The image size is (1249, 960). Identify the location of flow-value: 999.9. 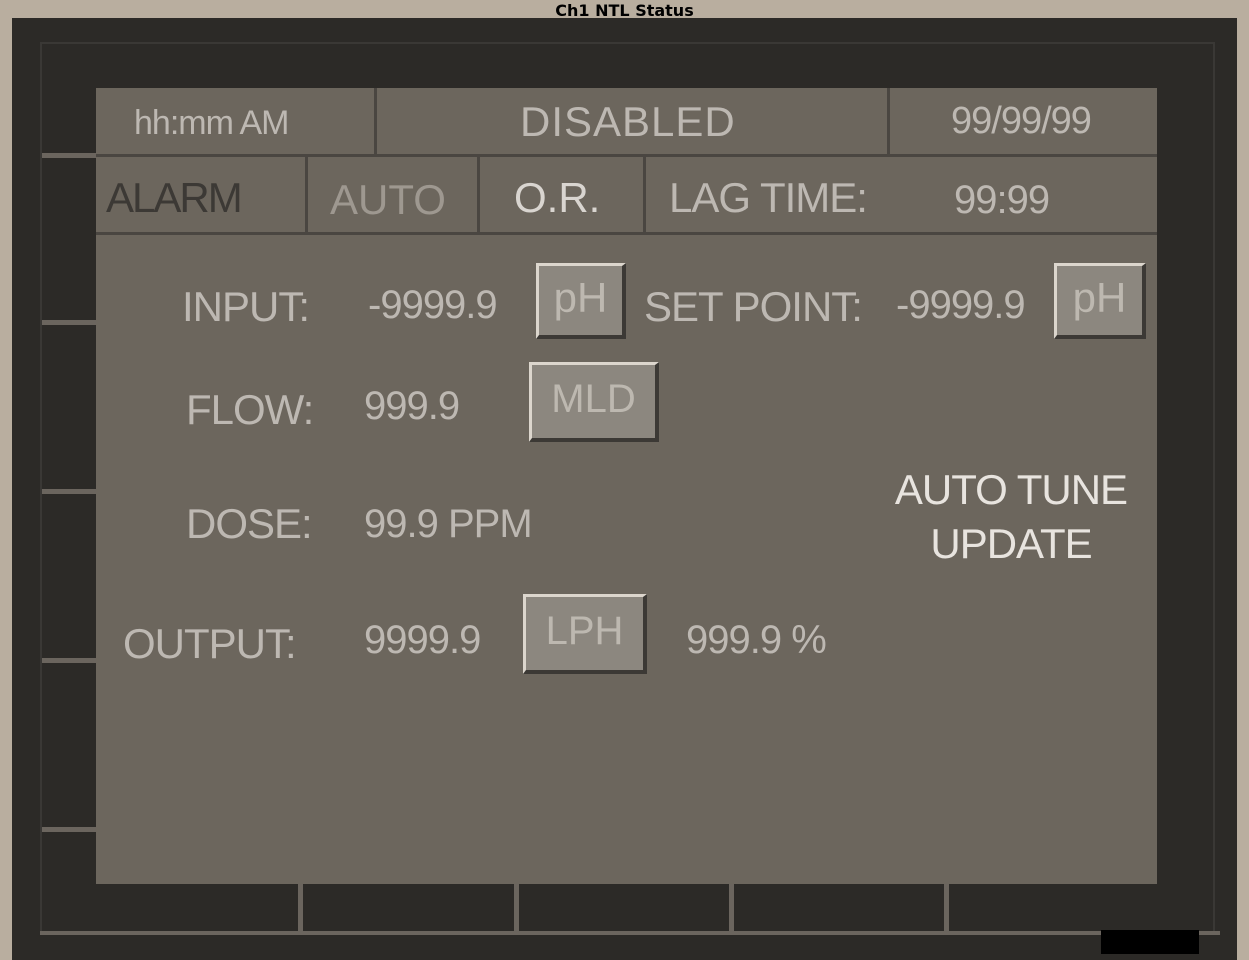
(412, 406).